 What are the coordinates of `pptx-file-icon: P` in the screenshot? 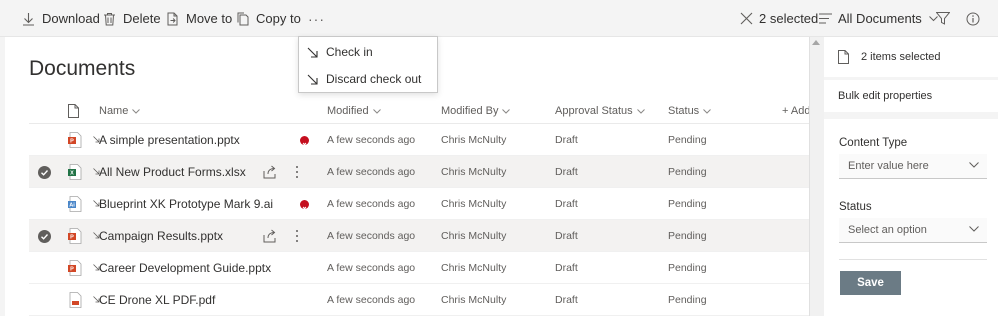 It's located at (75, 268).